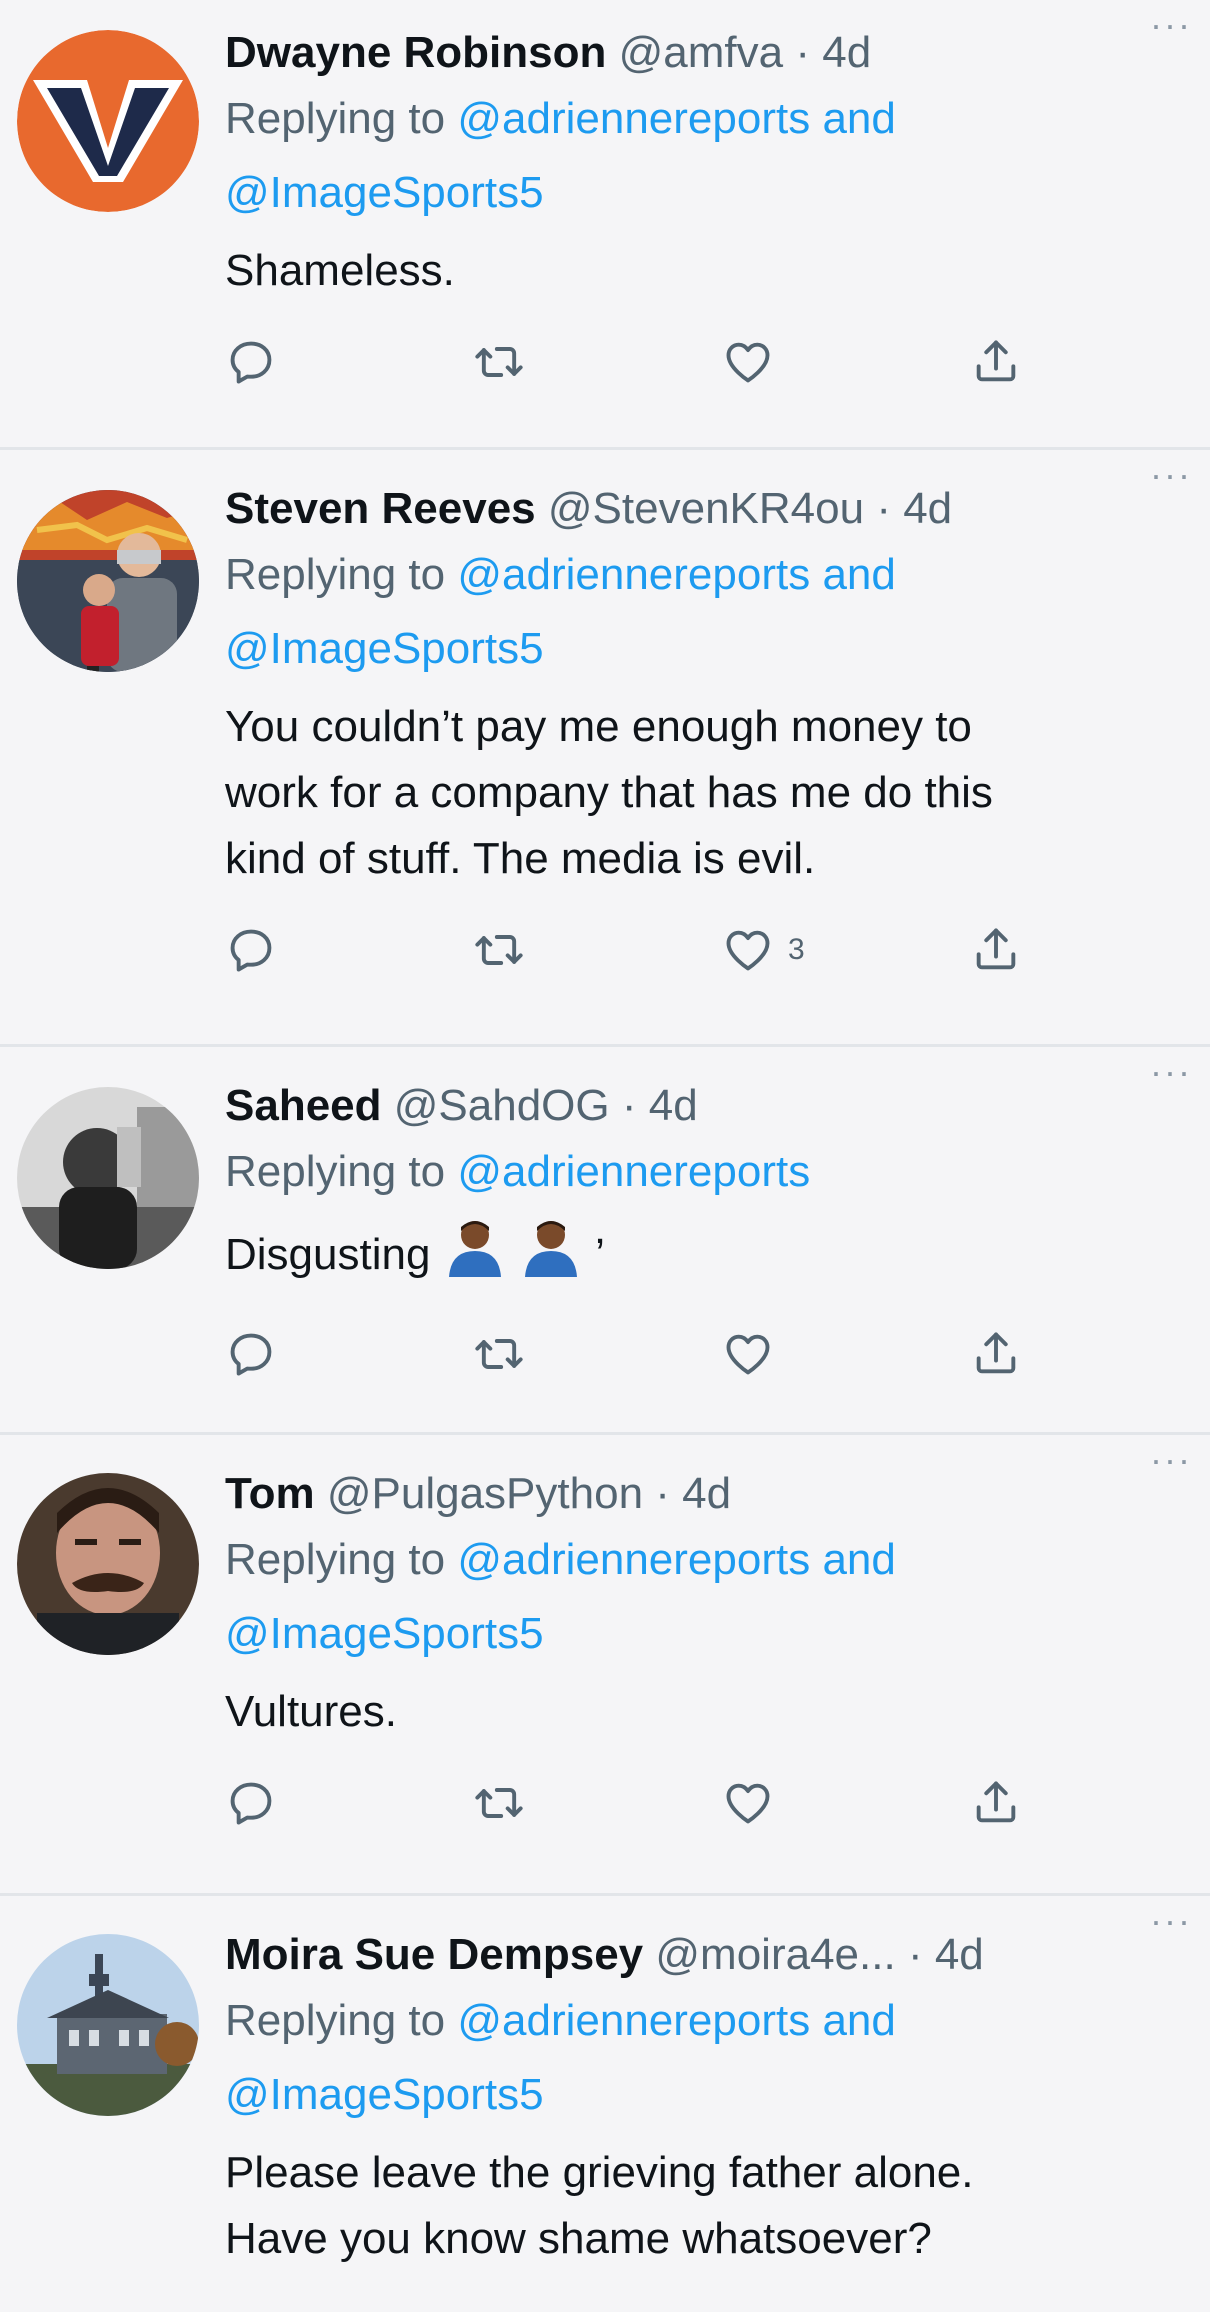  Describe the element at coordinates (697, 955) in the screenshot. I see `tweet-actions: 3` at that location.